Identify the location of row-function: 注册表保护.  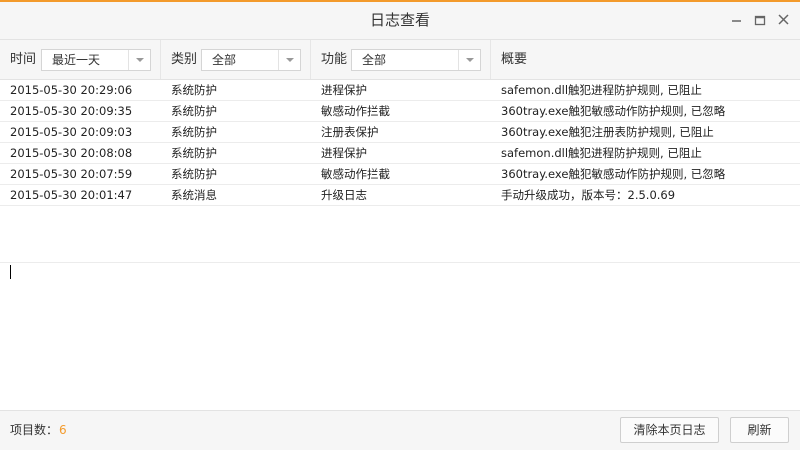
(350, 132).